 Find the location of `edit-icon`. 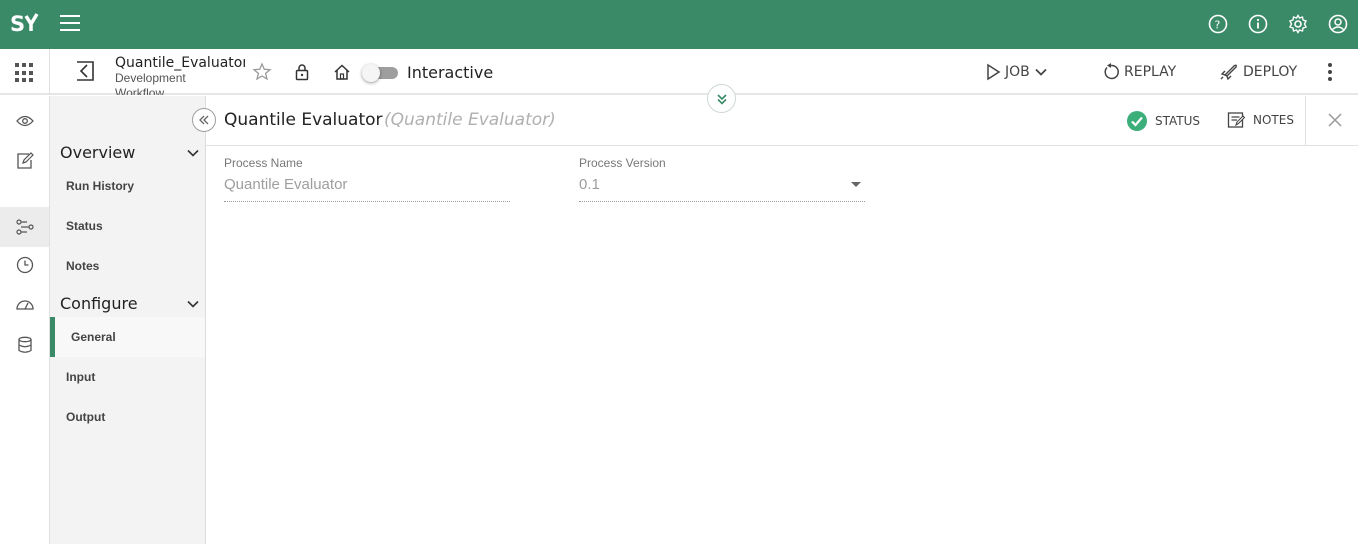

edit-icon is located at coordinates (24, 161).